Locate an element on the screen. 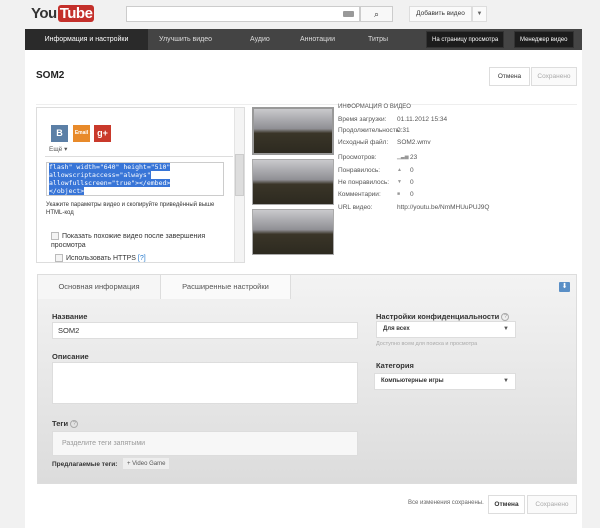 This screenshot has height=528, width=600. tab-advanced-settings: Расширенные настройки is located at coordinates (226, 287).